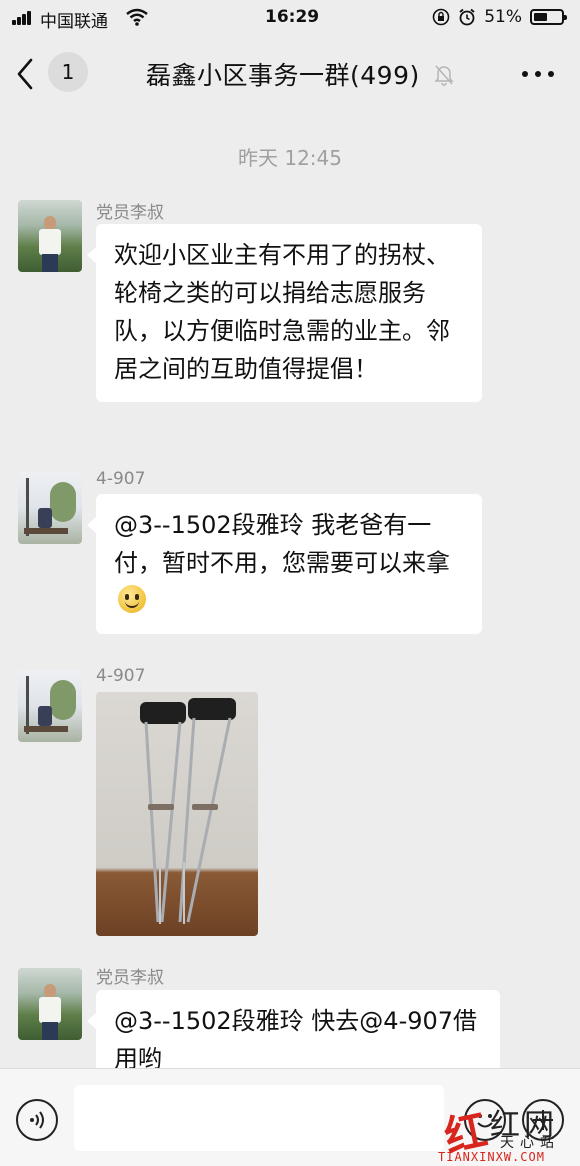 Image resolution: width=580 pixels, height=1166 pixels. I want to click on unread-count-badge: 1, so click(68, 72).